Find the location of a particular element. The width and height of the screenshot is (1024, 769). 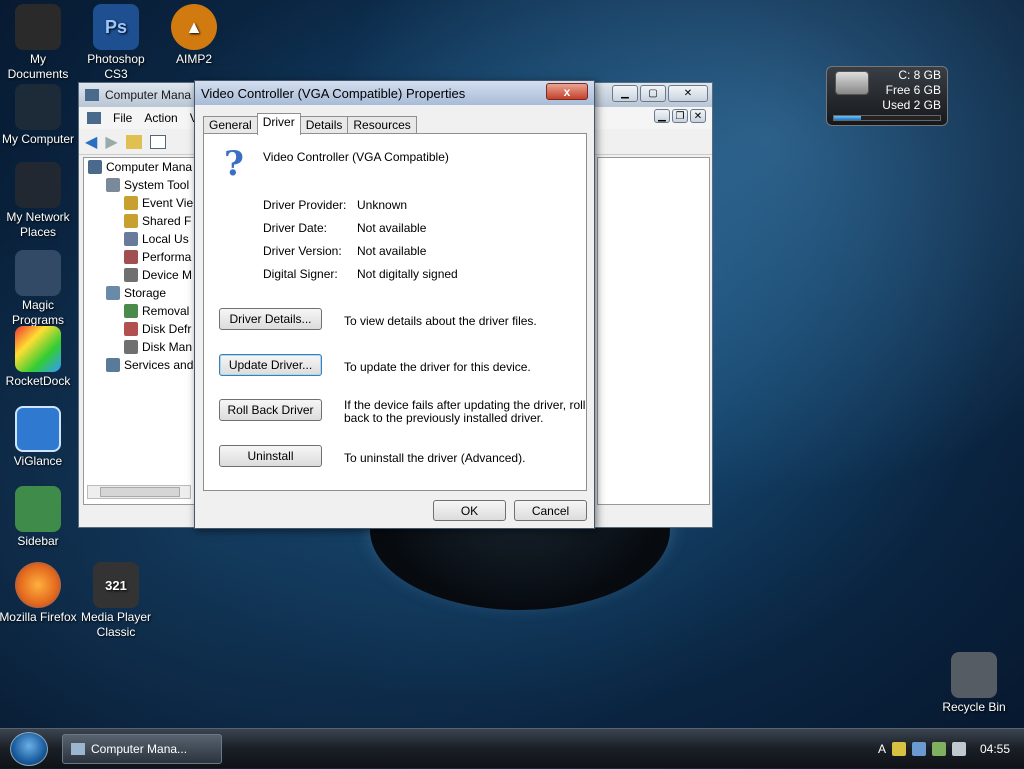

tree-item-label: Shared F is located at coordinates (167, 221).